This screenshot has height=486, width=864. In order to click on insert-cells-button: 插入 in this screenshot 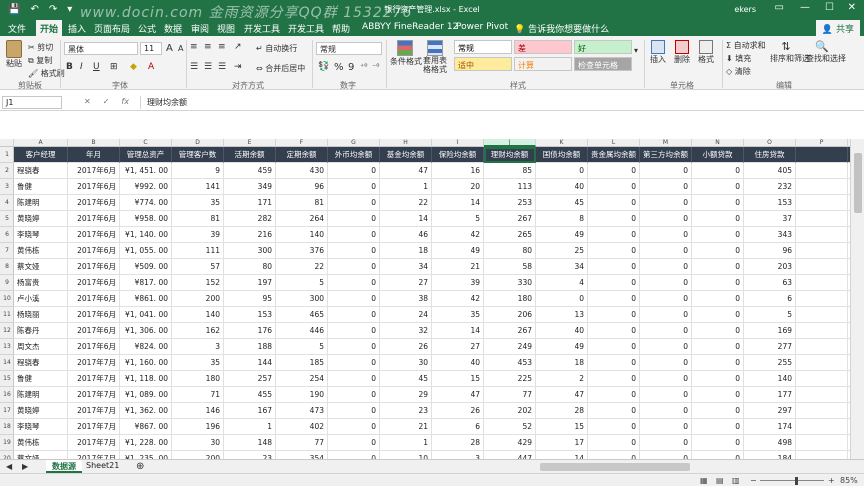, I will do `click(658, 52)`.